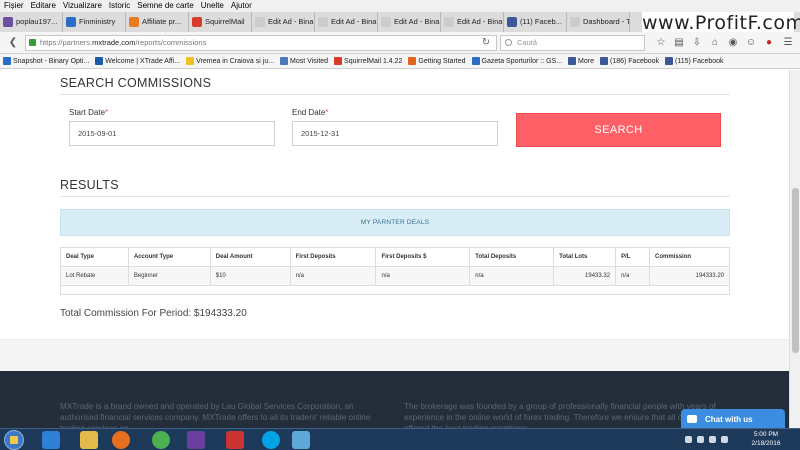  What do you see at coordinates (301, 440) in the screenshot?
I see `window-icon` at bounding box center [301, 440].